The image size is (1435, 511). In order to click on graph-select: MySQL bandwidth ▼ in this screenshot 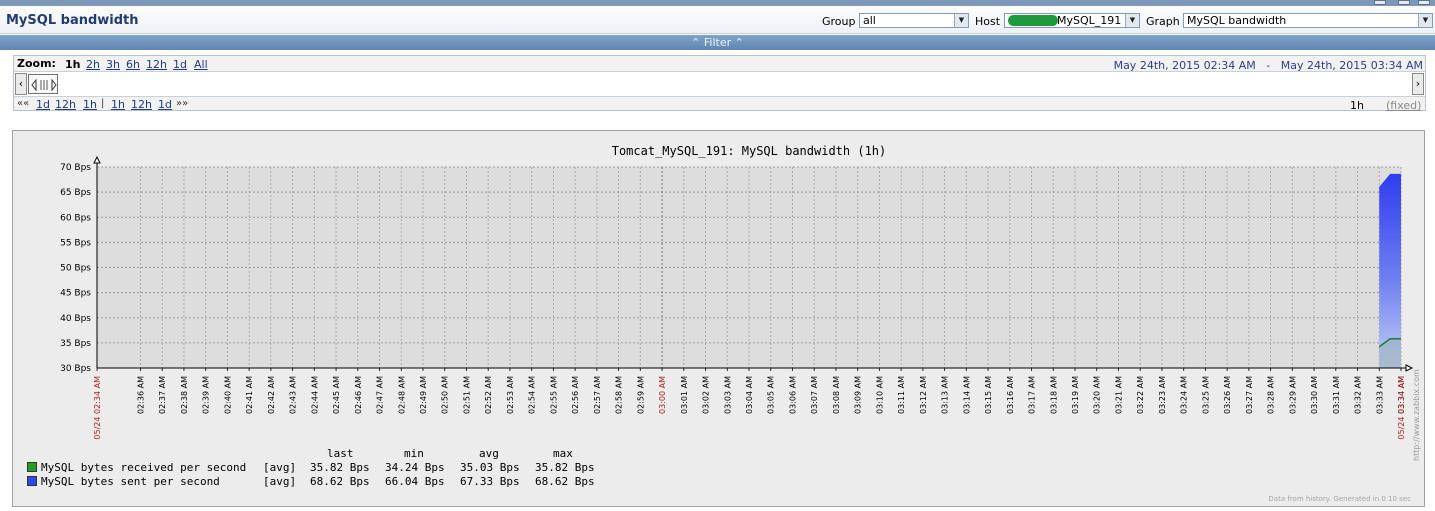, I will do `click(1308, 20)`.